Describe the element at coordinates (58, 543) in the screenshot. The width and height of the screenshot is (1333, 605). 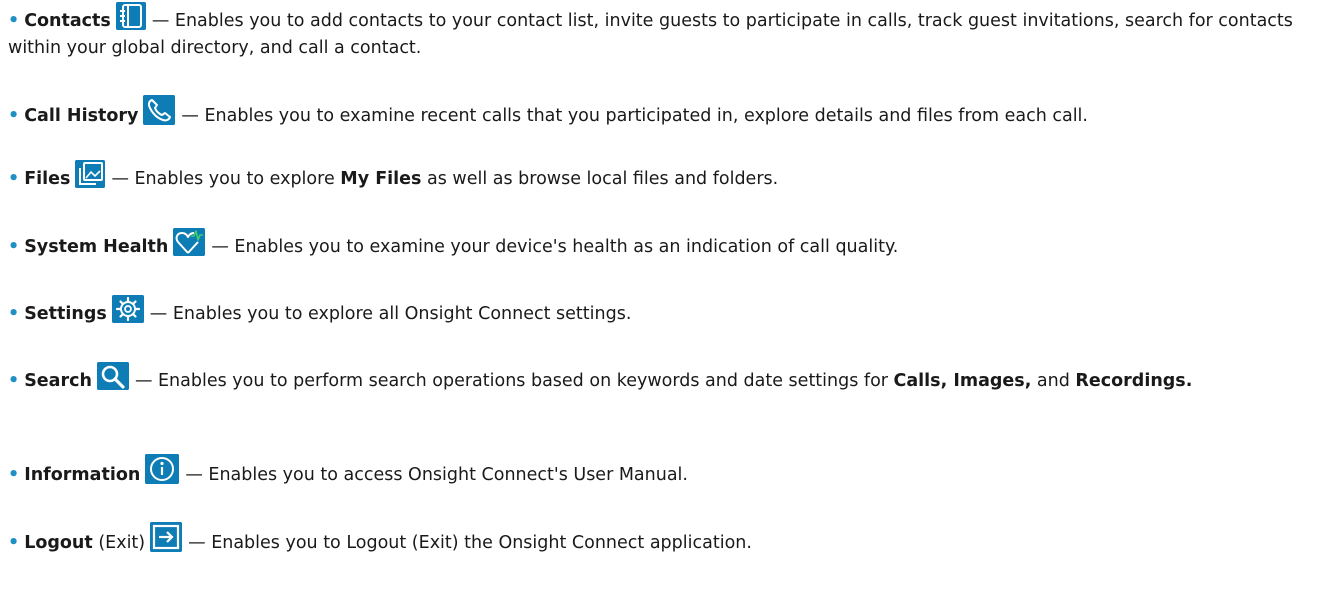
I see `feature-name-logout: Logout` at that location.